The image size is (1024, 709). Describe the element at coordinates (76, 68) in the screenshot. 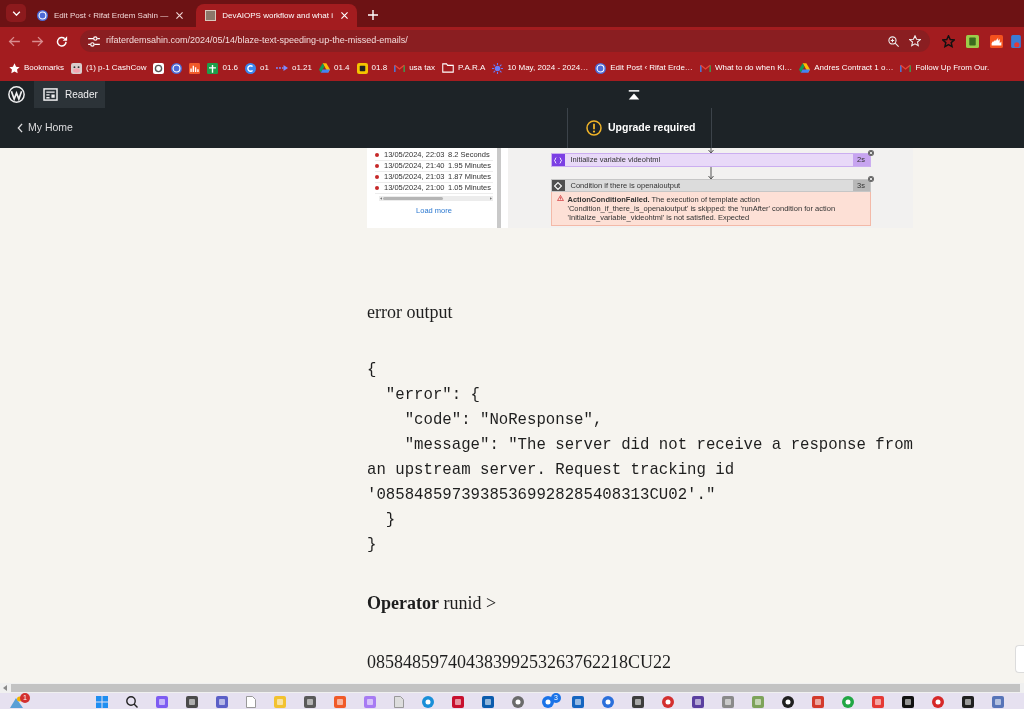

I see `animal-face-icon` at that location.